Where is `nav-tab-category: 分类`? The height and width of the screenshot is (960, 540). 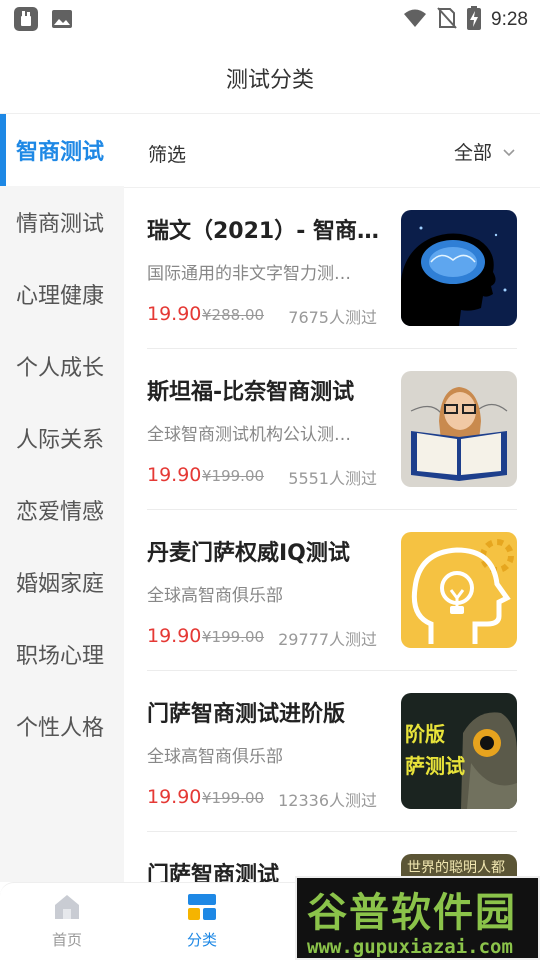 nav-tab-category: 分类 is located at coordinates (202, 921).